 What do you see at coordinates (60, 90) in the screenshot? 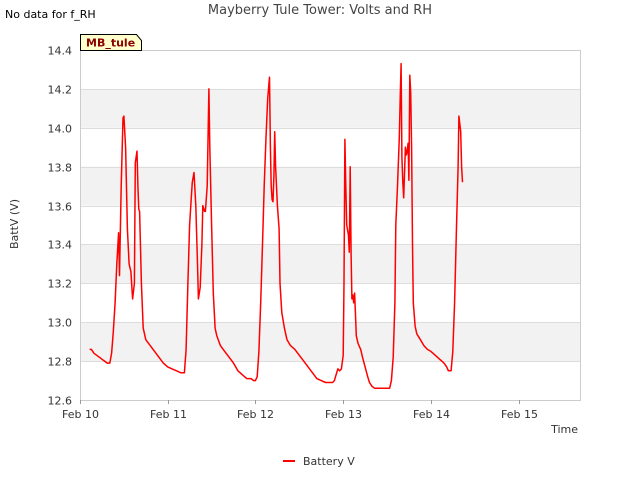
I see `y-tick-label: 14.2` at bounding box center [60, 90].